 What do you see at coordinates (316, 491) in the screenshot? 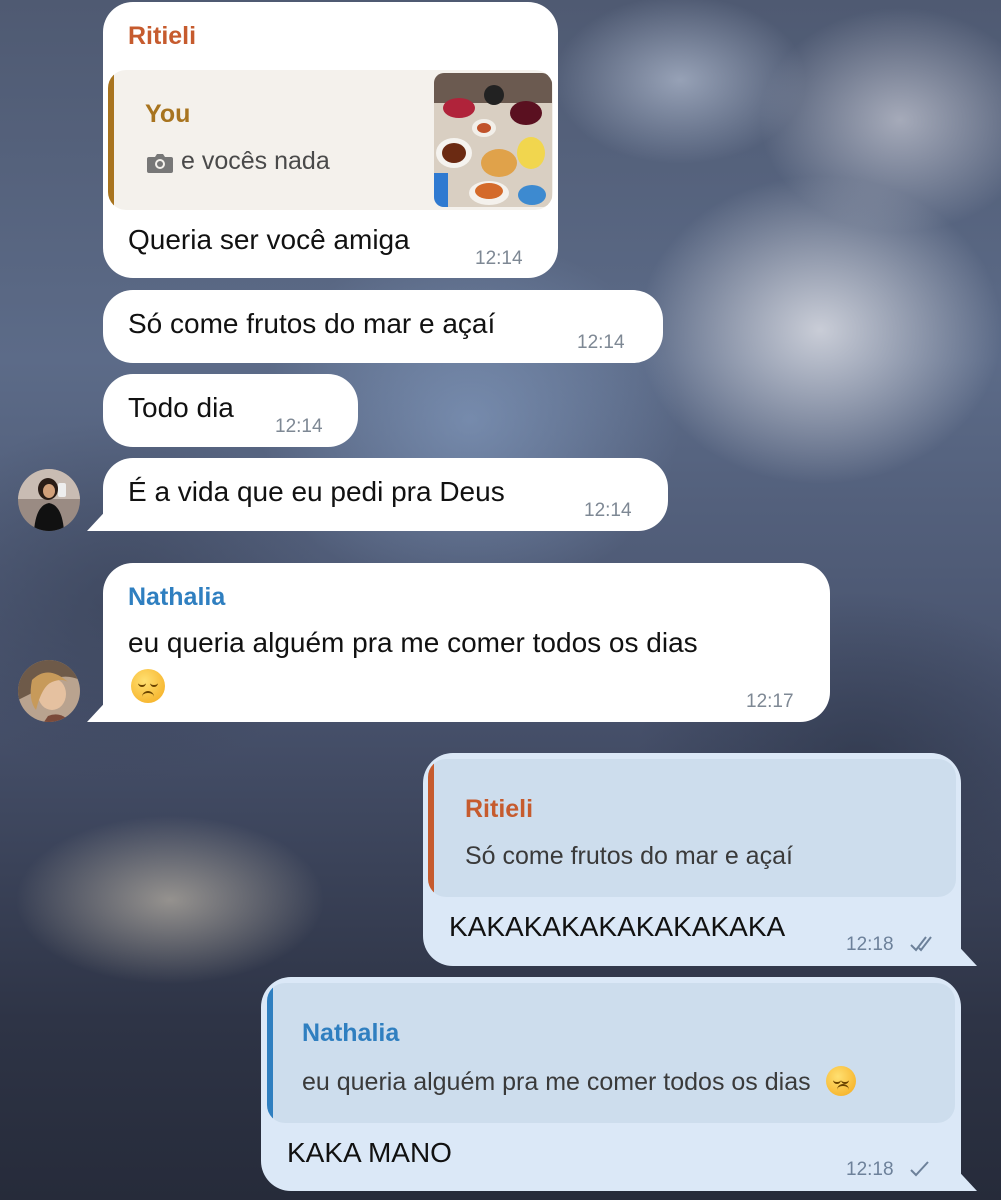
I see `message-text: É a vida que eu pedi pra Deus` at bounding box center [316, 491].